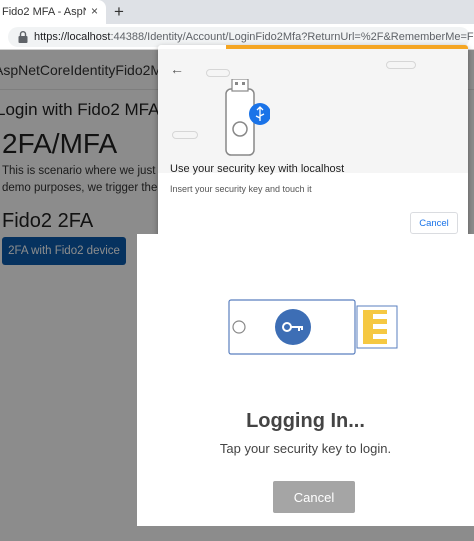  I want to click on back-arrow-icon: ←, so click(177, 69).